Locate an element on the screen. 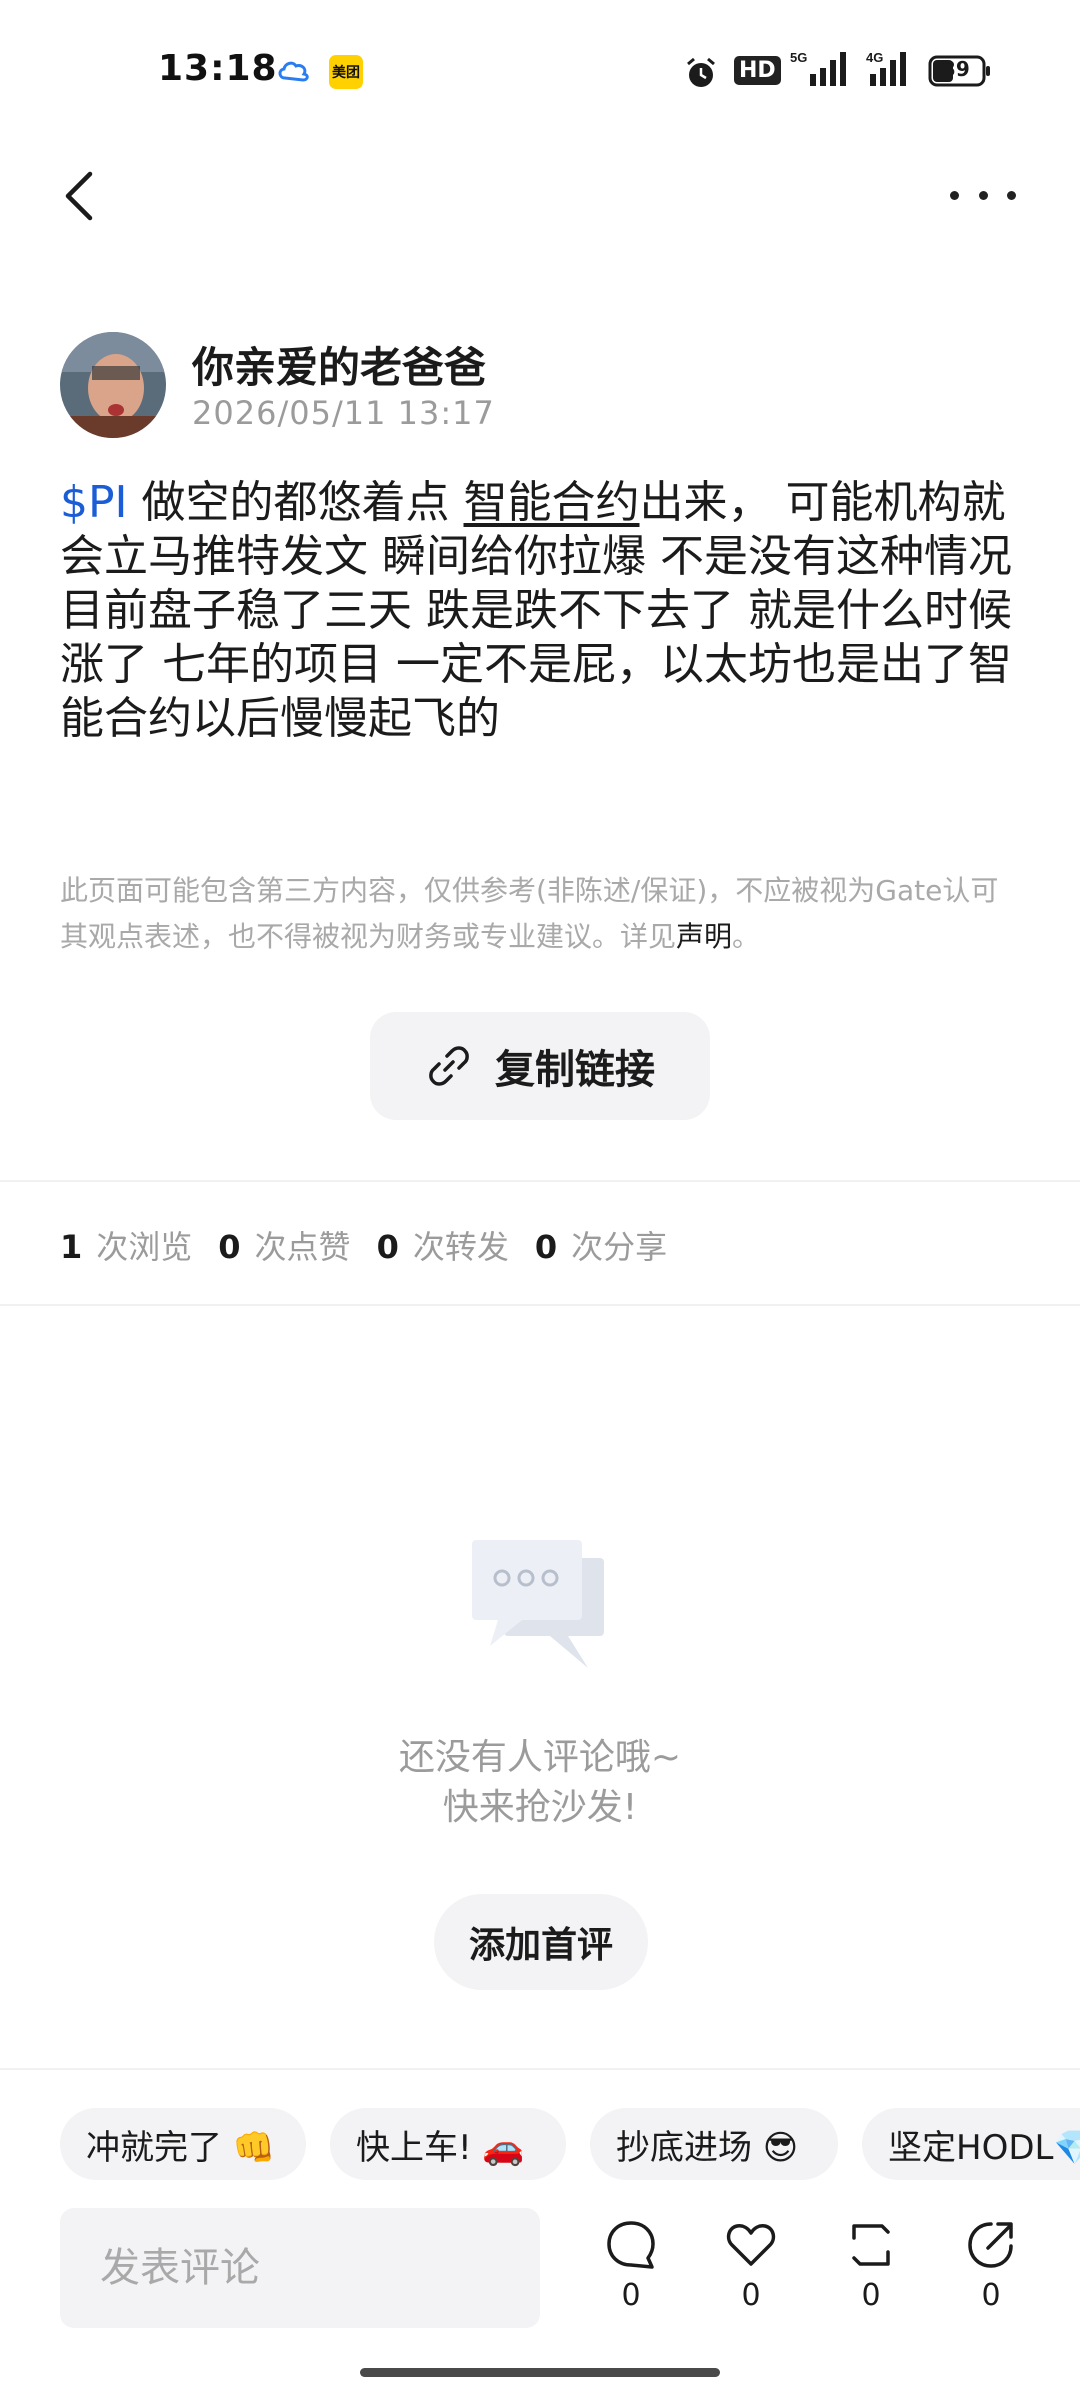  share-count: 0 is located at coordinates (991, 2295).